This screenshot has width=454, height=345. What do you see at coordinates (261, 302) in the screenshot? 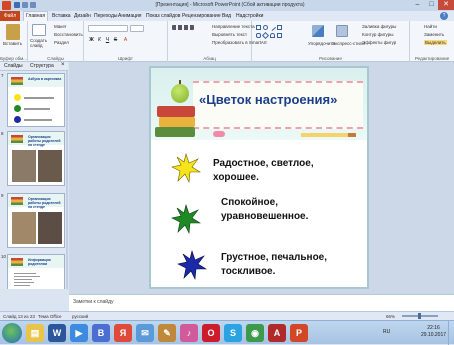
I see `notes-pane: Заметки к слайду` at bounding box center [261, 302].